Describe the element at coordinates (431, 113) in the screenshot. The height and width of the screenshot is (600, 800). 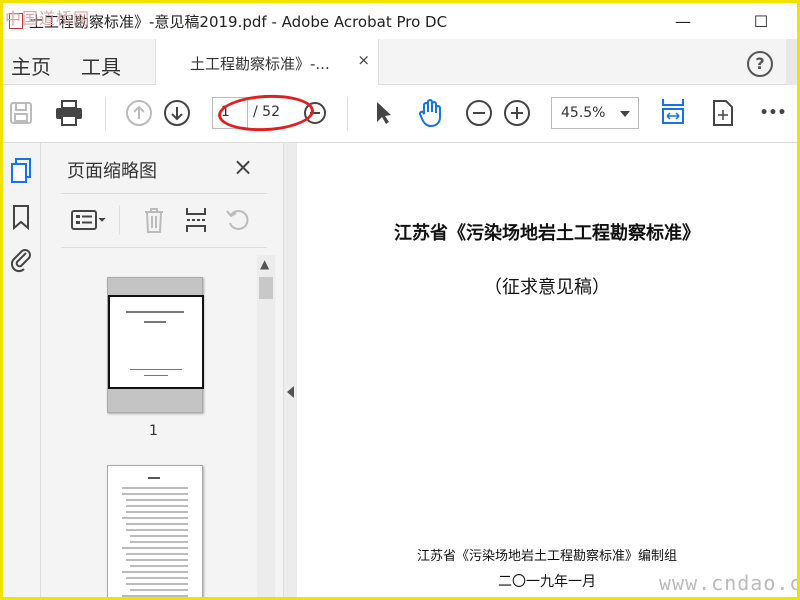
I see `hand-tool-icon` at that location.